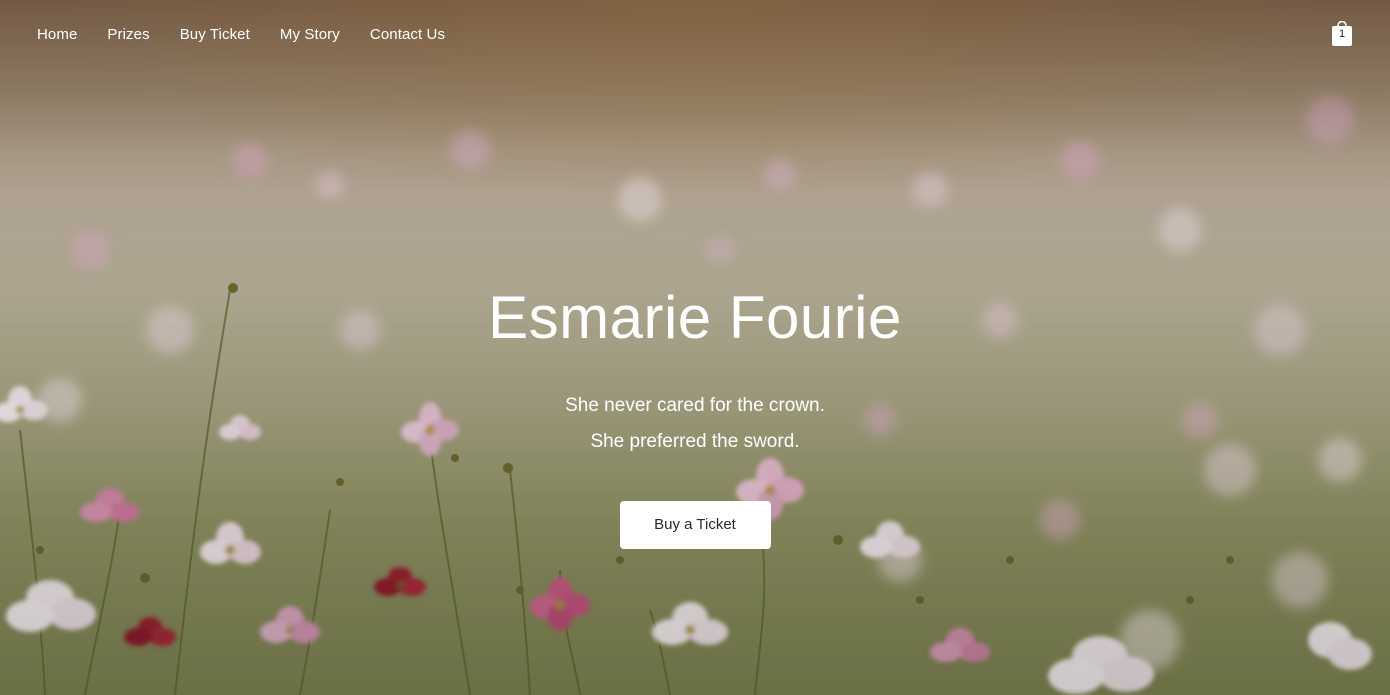 The height and width of the screenshot is (695, 1390). I want to click on nav-buy-ticket: Buy Ticket, so click(215, 34).